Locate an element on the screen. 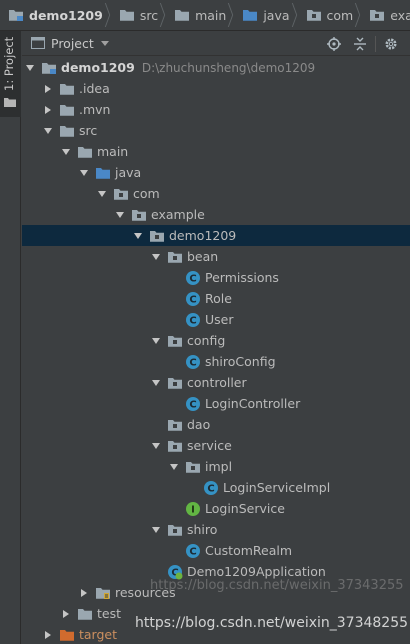 The image size is (410, 644). tree-row-label: shiroConfig is located at coordinates (240, 361).